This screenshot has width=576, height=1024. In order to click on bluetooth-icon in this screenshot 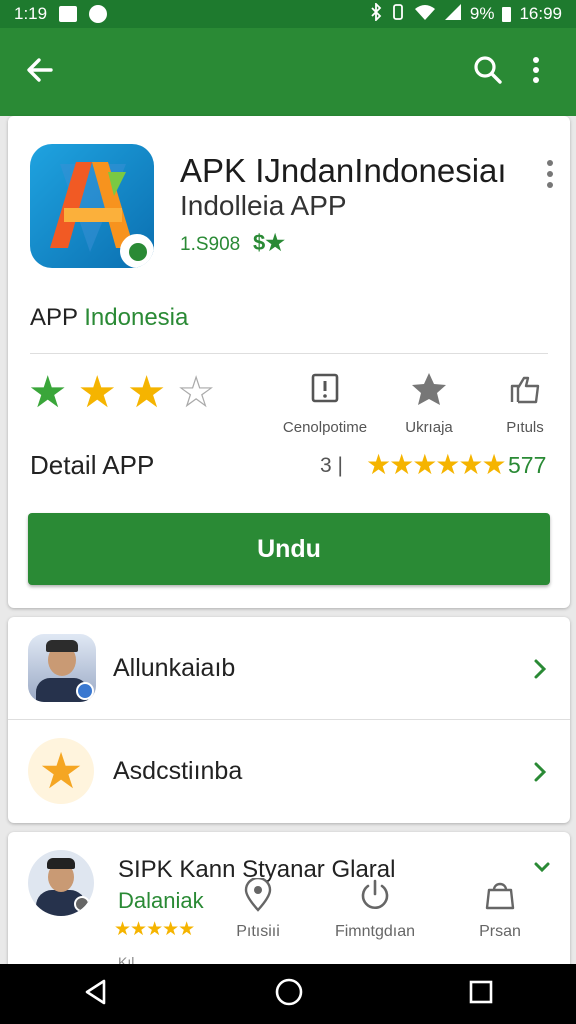, I will do `click(376, 13)`.